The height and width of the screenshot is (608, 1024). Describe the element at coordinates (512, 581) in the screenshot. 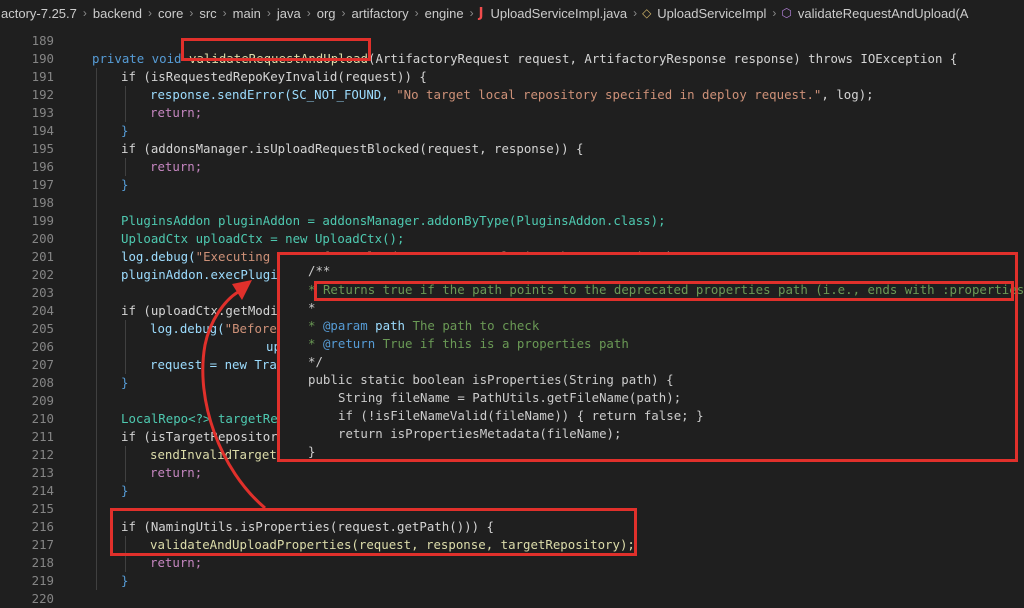

I see `code-line: 219}` at that location.